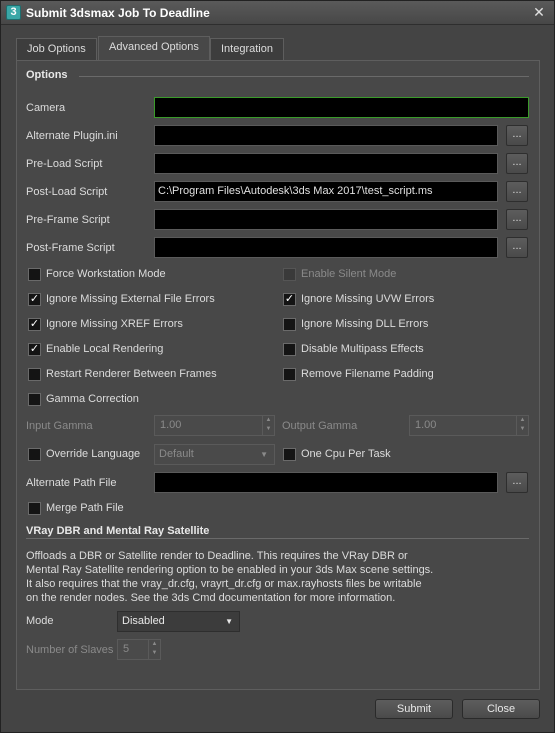 This screenshot has height=733, width=555. Describe the element at coordinates (326, 219) in the screenshot. I see `pre-frame-script-input` at that location.